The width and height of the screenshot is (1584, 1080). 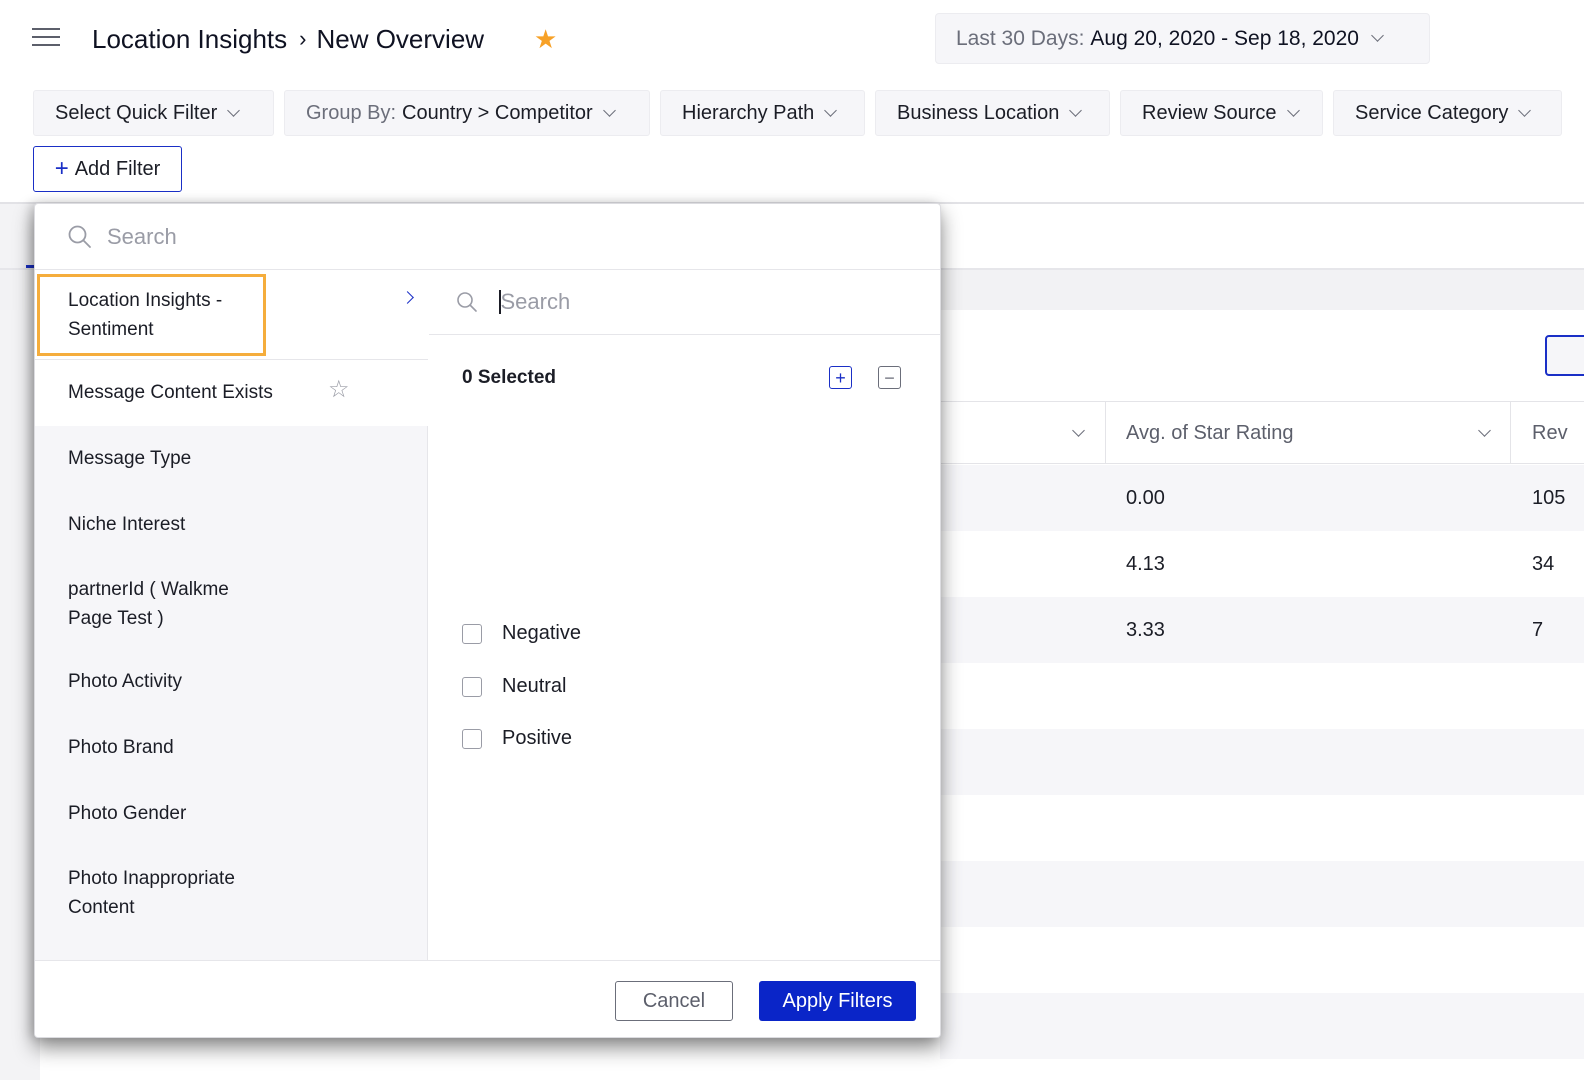 What do you see at coordinates (231, 747) in the screenshot?
I see `list-item-photo-brand: Photo Brand` at bounding box center [231, 747].